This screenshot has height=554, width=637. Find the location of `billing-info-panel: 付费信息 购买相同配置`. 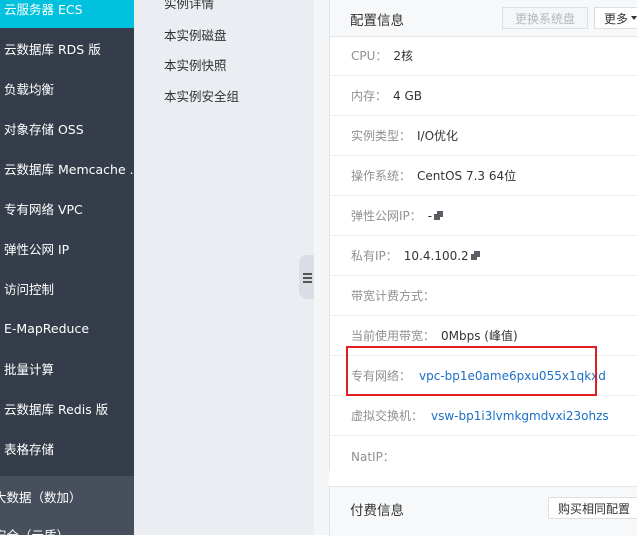

billing-info-panel: 付费信息 购买相同配置 is located at coordinates (483, 511).